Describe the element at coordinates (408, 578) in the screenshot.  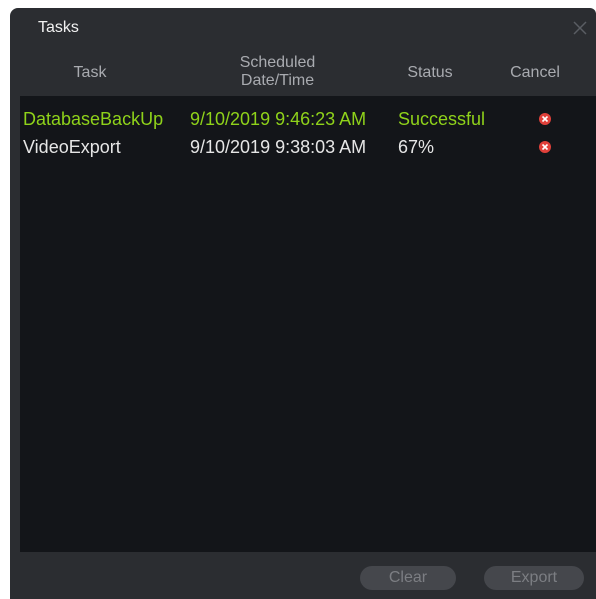
I see `clear-button: Clear` at that location.